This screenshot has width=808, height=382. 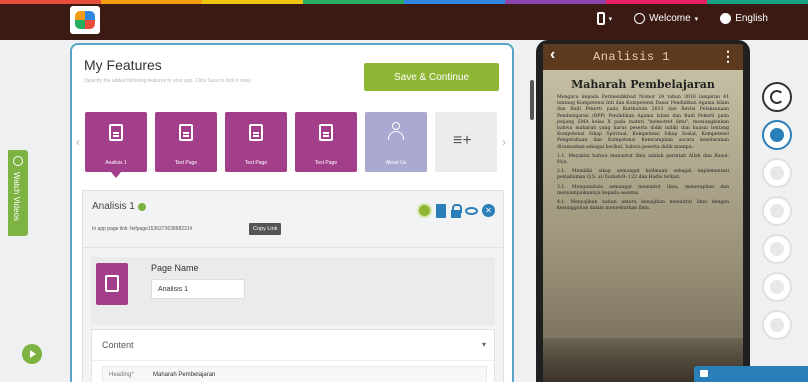 I want to click on page-card-analisis-1: Analisis 1, so click(x=116, y=145).